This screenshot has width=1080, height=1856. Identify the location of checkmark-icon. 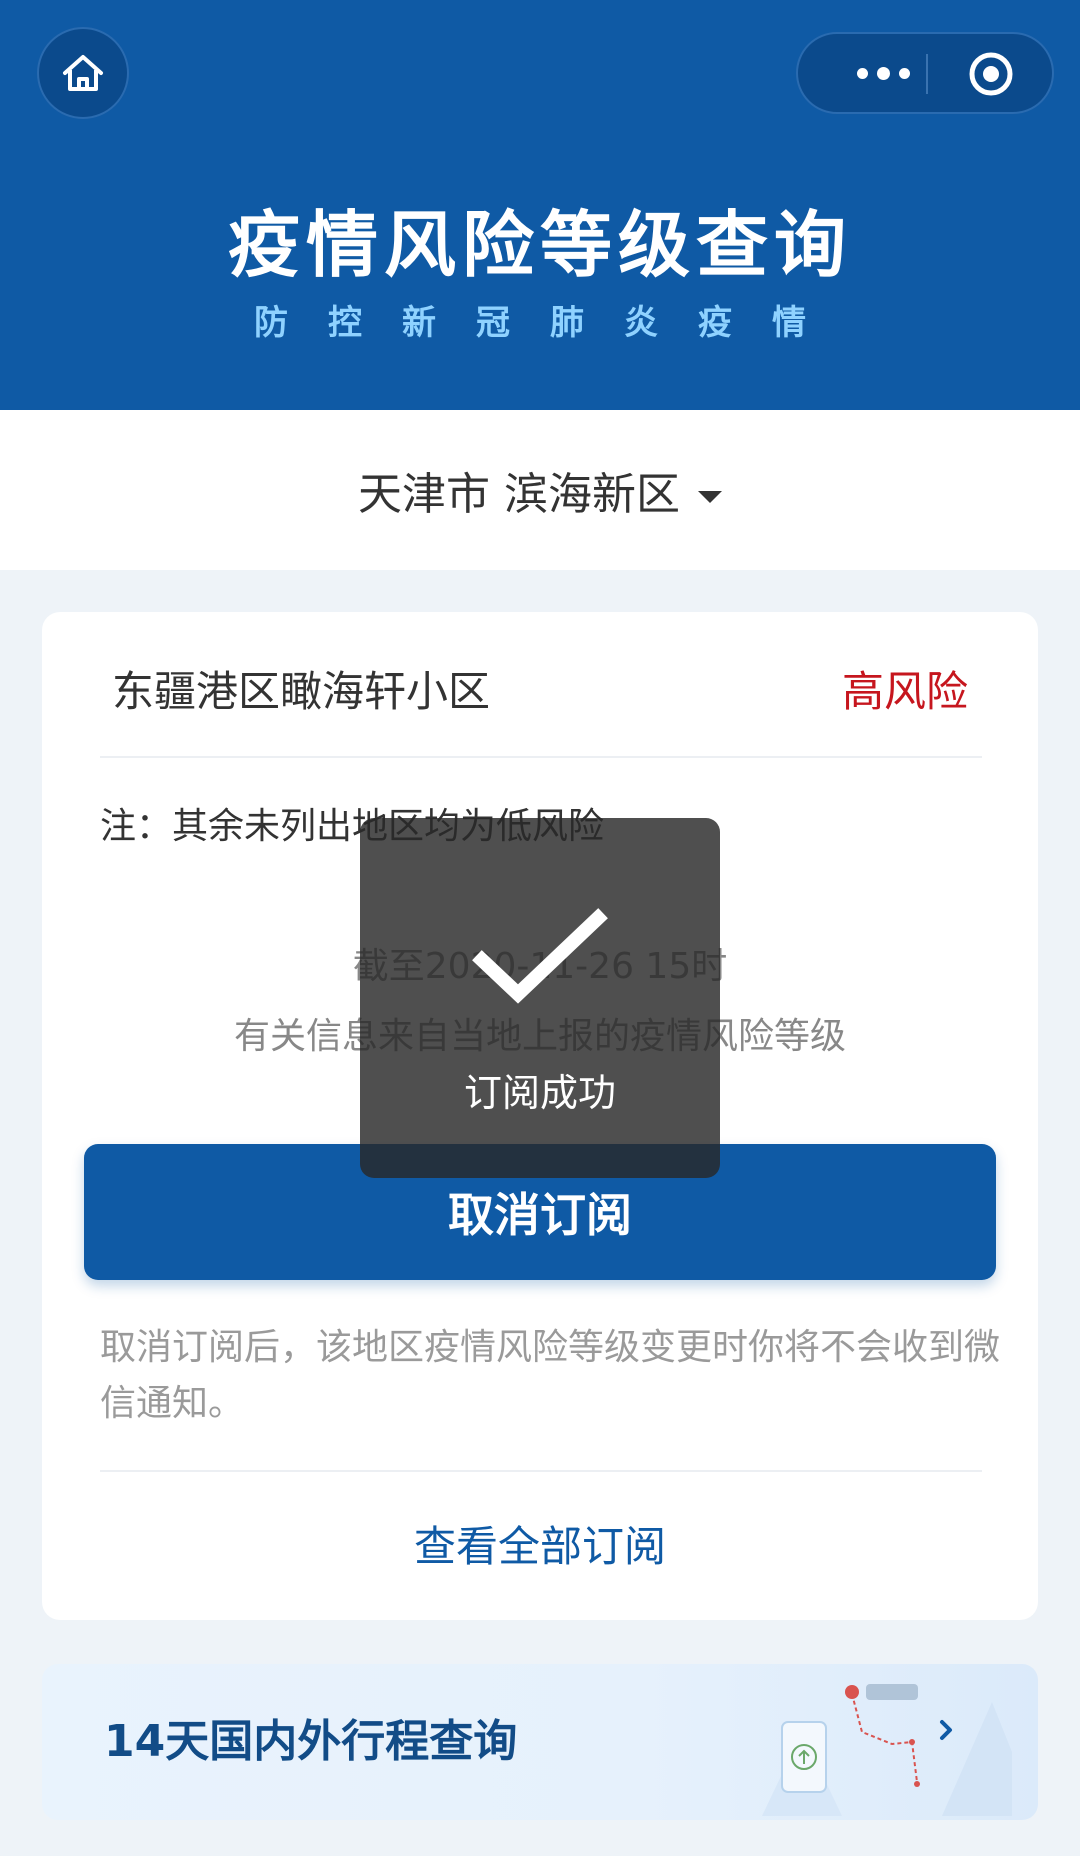
(540, 956).